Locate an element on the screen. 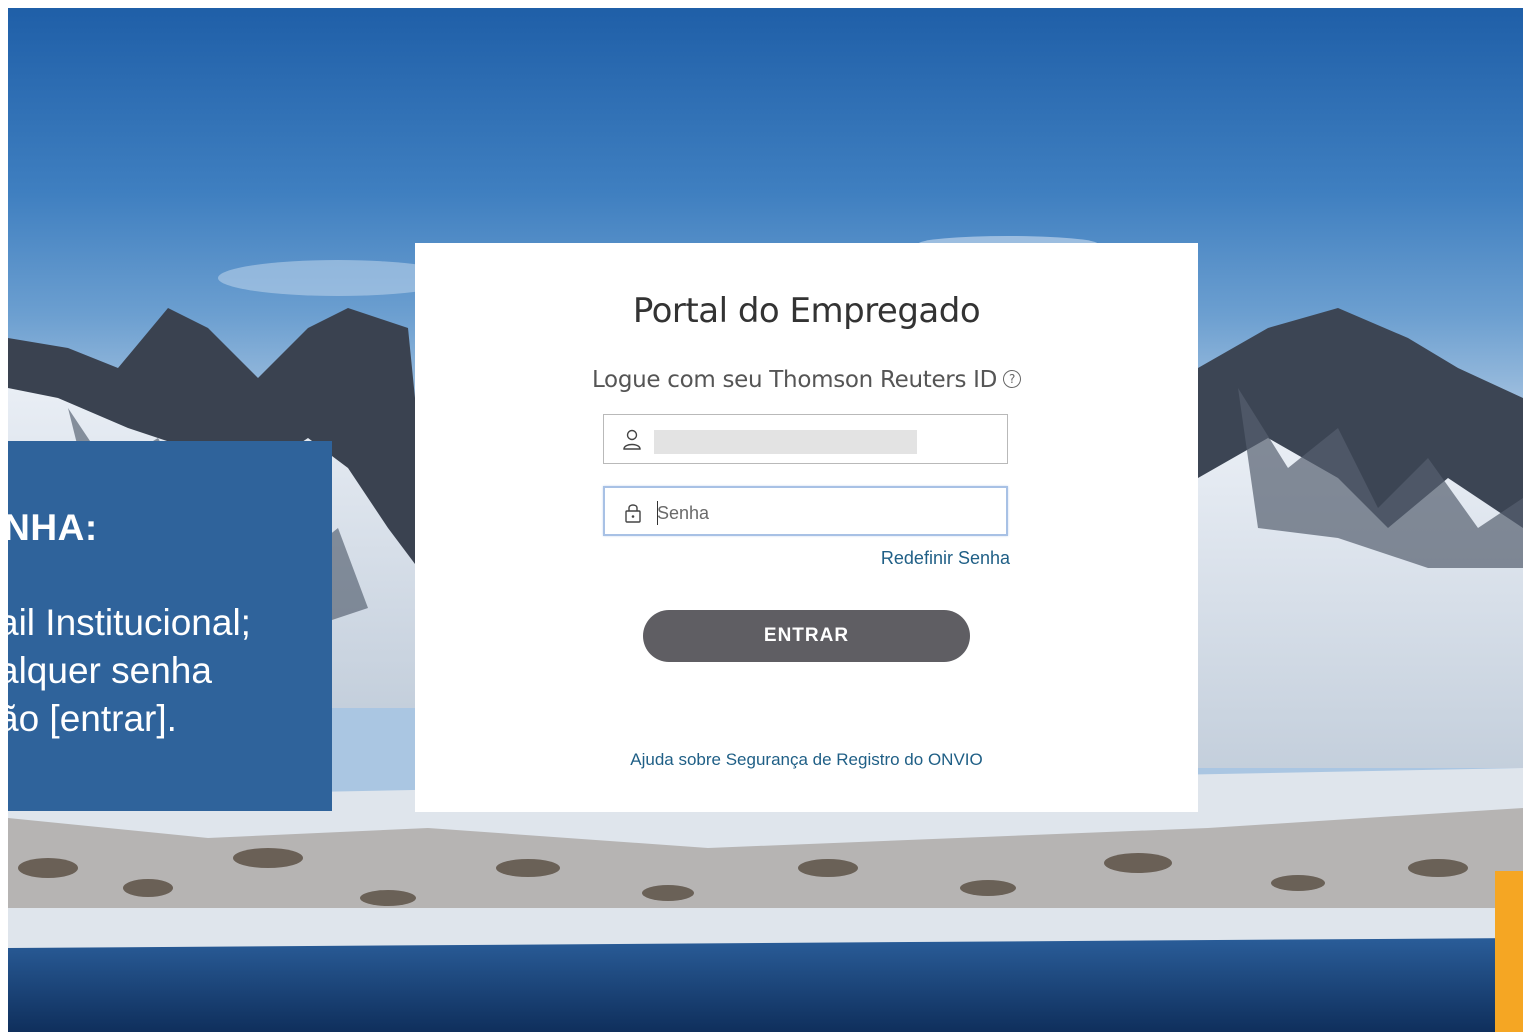 The image size is (1523, 1032). email-value-redacted is located at coordinates (785, 442).